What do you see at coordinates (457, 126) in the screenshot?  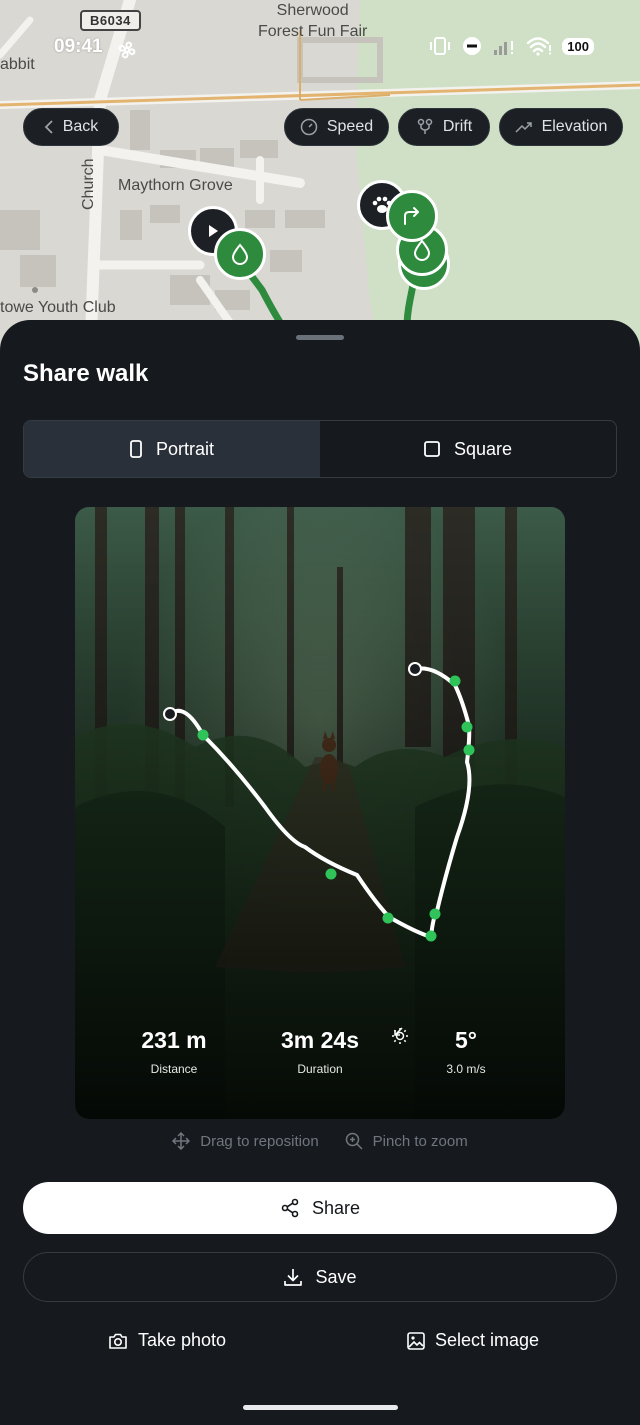 I see `drift-label: Drift` at bounding box center [457, 126].